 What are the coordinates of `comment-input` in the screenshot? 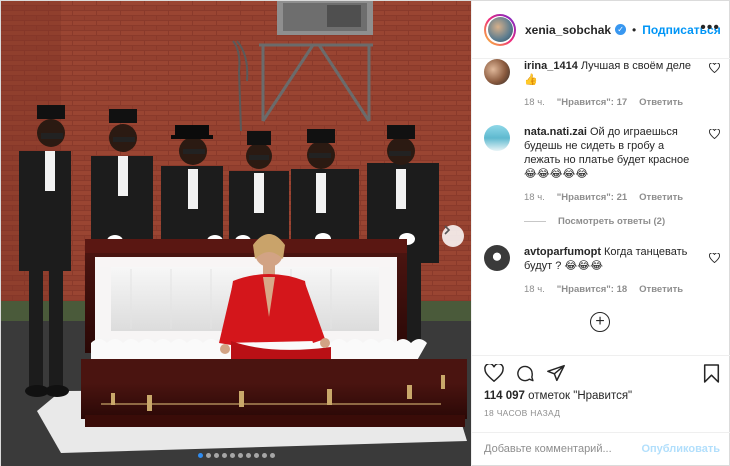 It's located at (564, 449).